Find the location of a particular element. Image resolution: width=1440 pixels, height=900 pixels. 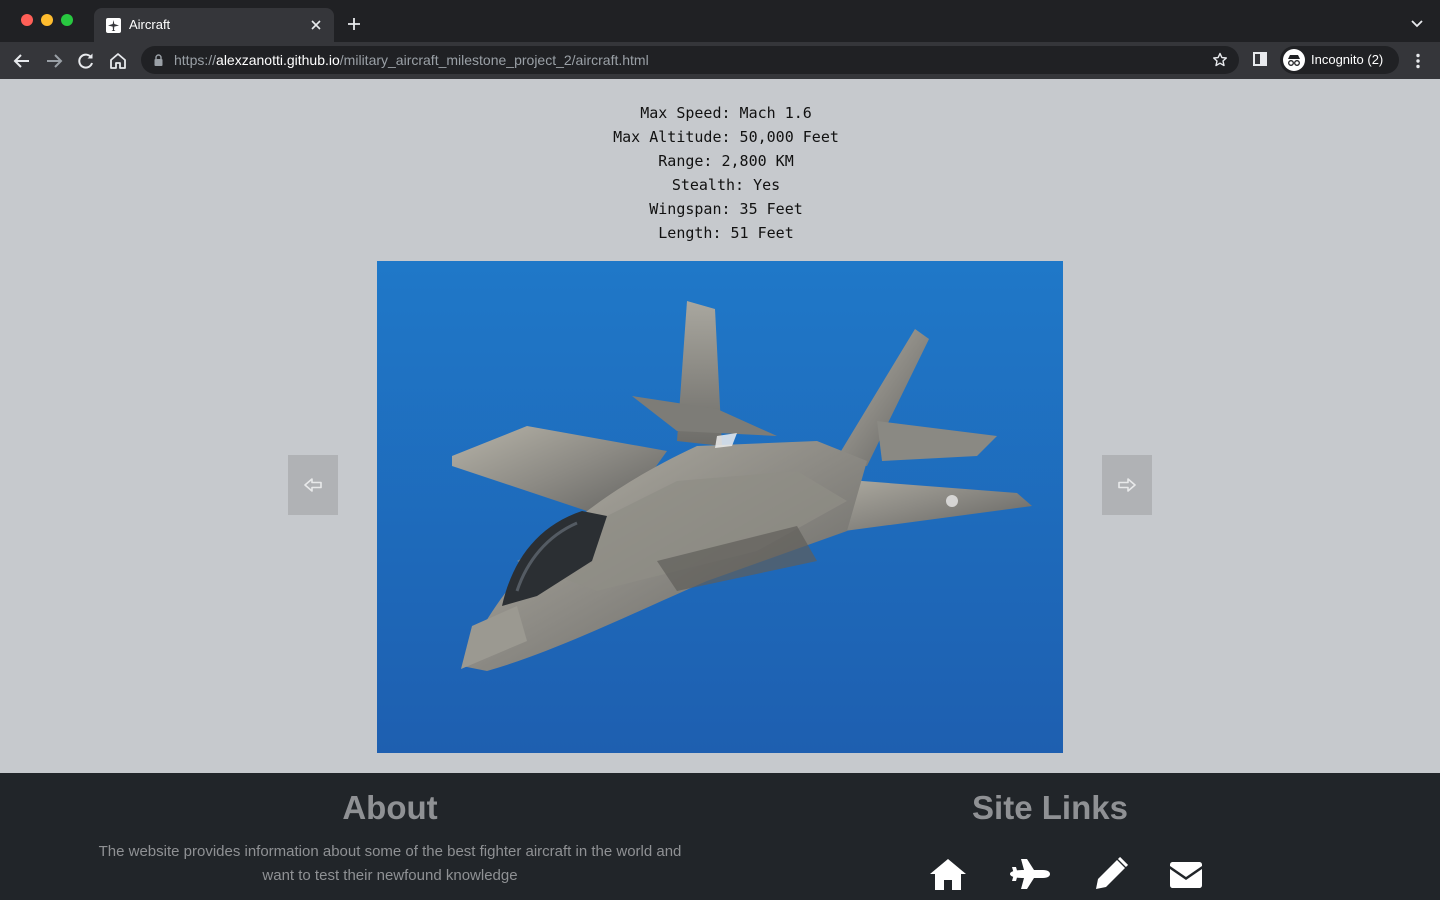

about-heading: About is located at coordinates (390, 807).